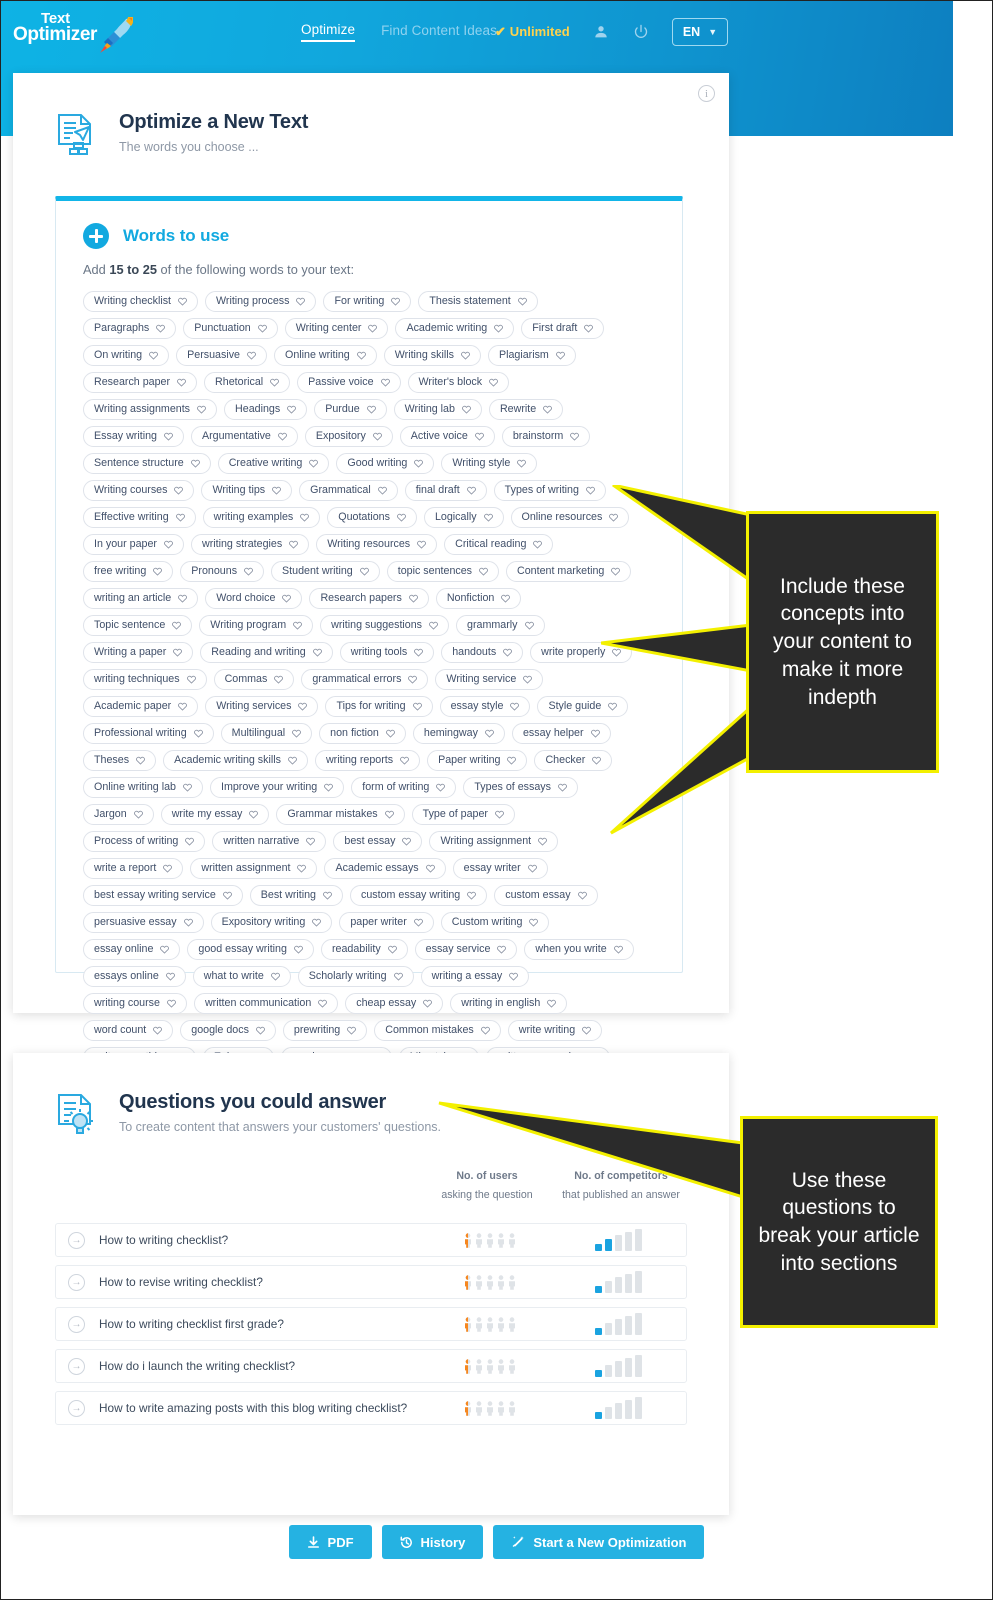 The image size is (993, 1600). What do you see at coordinates (350, 409) in the screenshot?
I see `word-chip: Purdue` at bounding box center [350, 409].